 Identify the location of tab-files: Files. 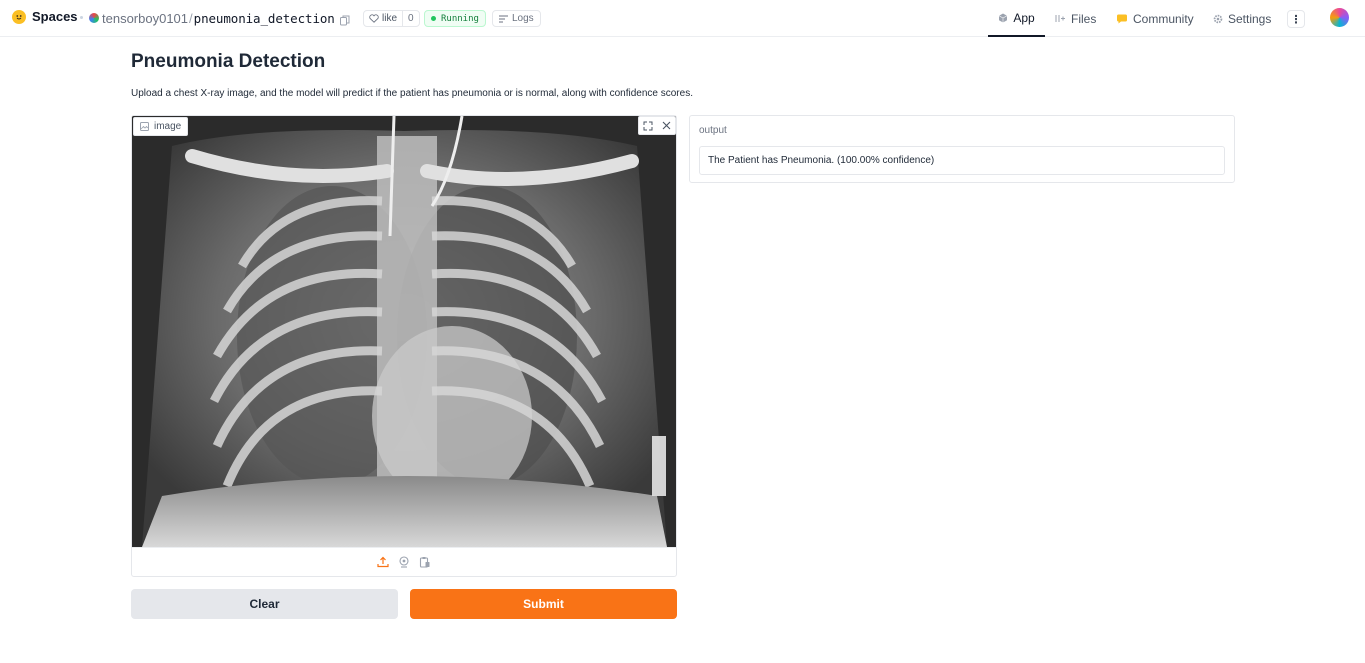
(1075, 18).